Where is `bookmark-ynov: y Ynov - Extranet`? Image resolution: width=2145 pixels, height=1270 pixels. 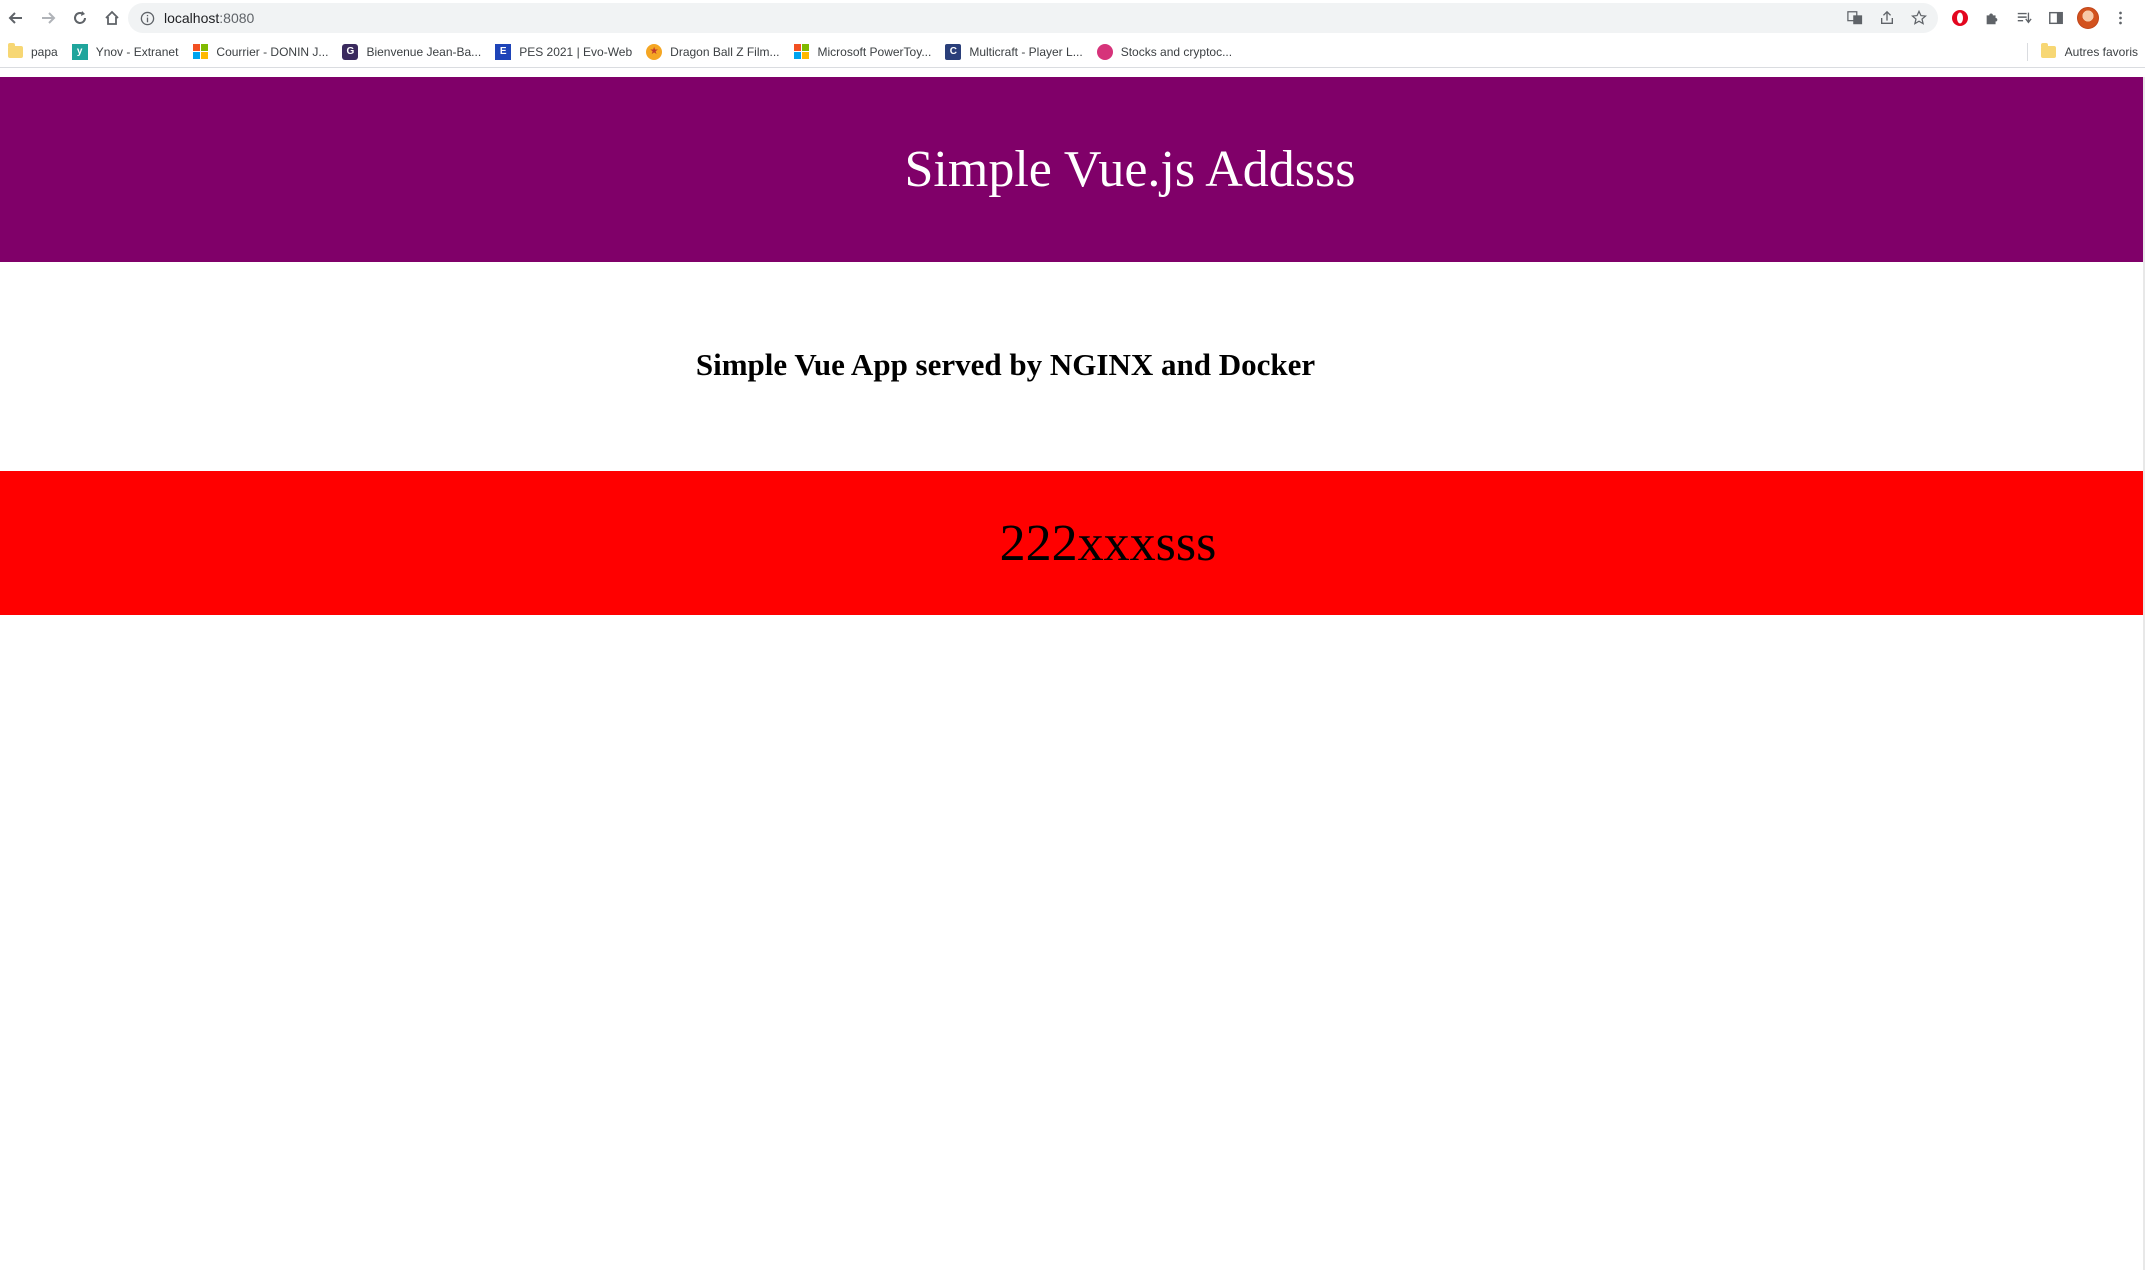
bookmark-ynov: y Ynov - Extranet is located at coordinates (125, 52).